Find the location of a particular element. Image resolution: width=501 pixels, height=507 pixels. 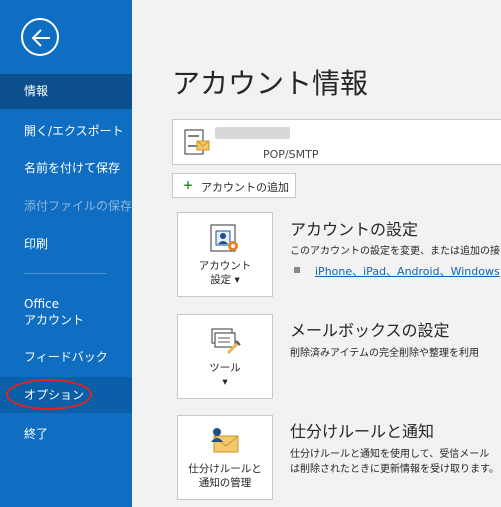

back-button is located at coordinates (40, 37).